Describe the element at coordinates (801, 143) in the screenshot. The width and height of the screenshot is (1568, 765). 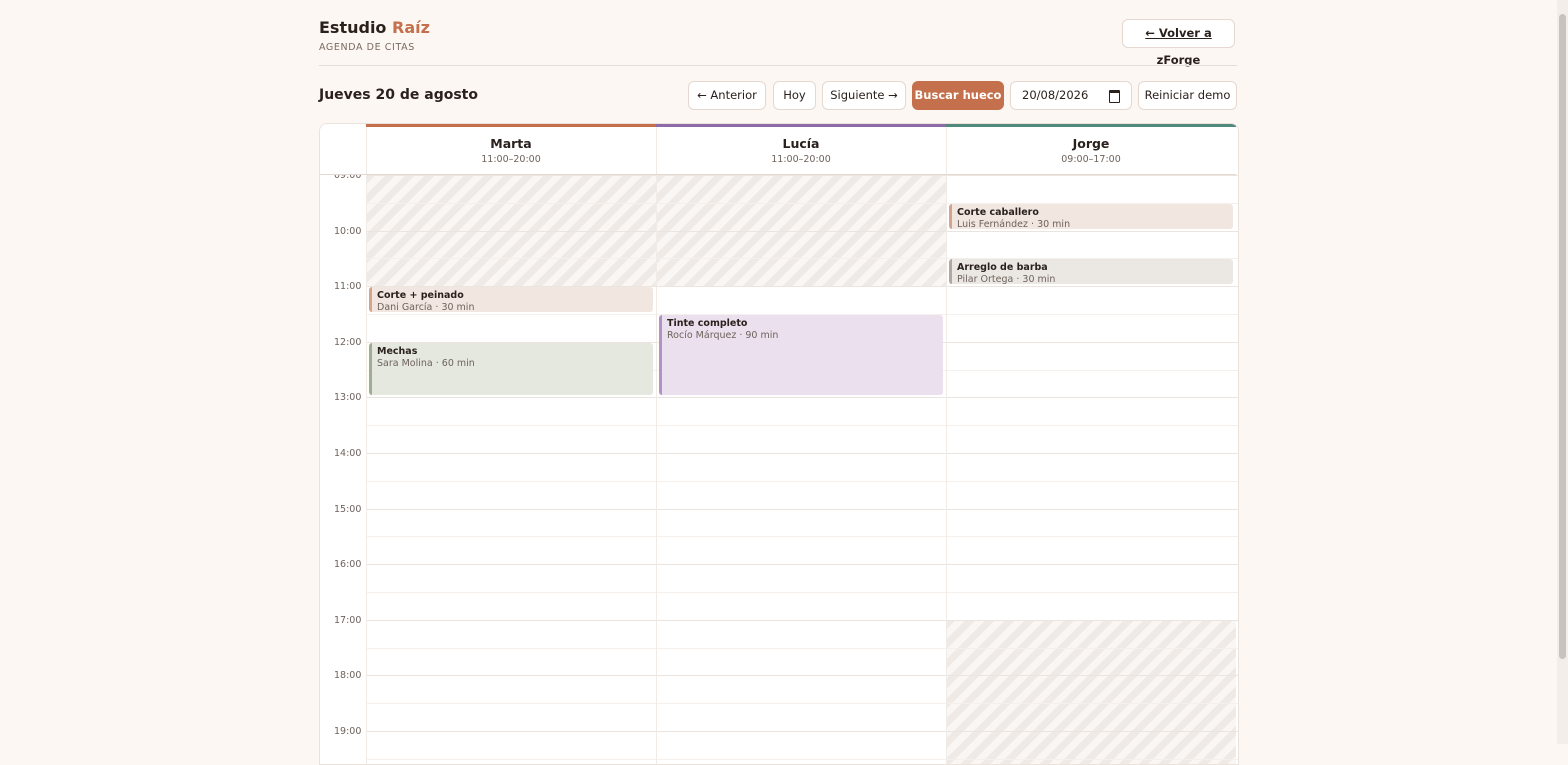
I see `staff-name: Lucía` at that location.